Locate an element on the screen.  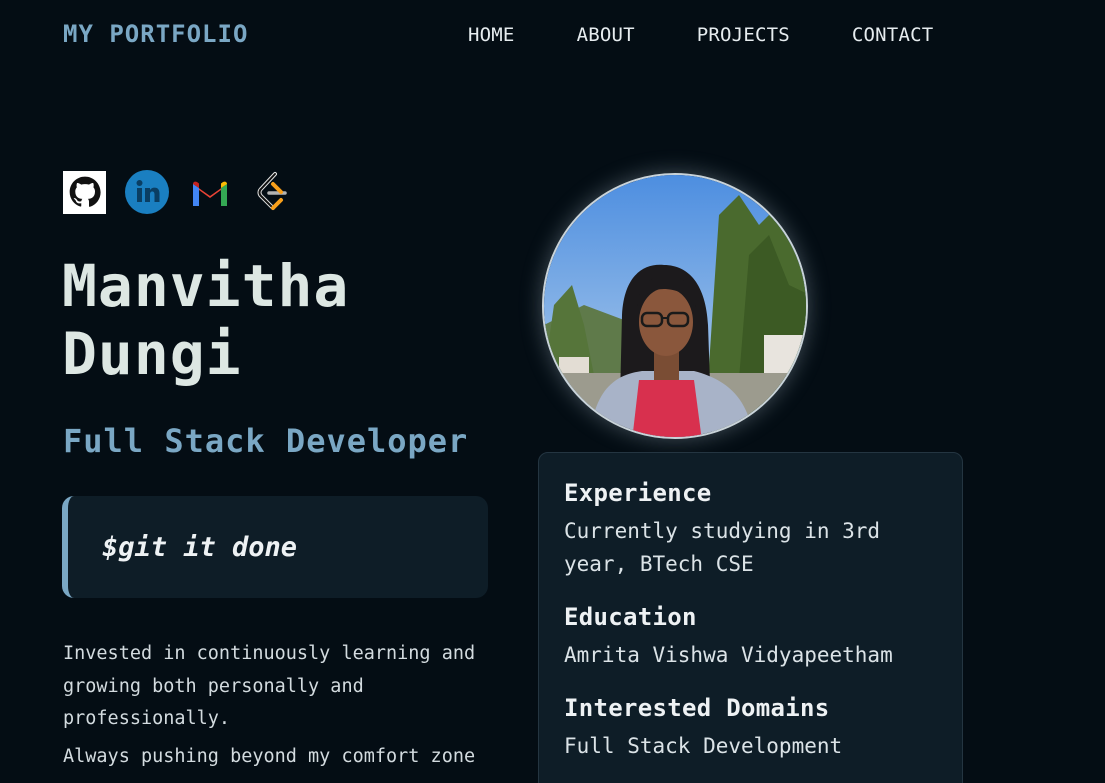
main-nav: HOME ABOUT PROJECTS CONTACT is located at coordinates (700, 35).